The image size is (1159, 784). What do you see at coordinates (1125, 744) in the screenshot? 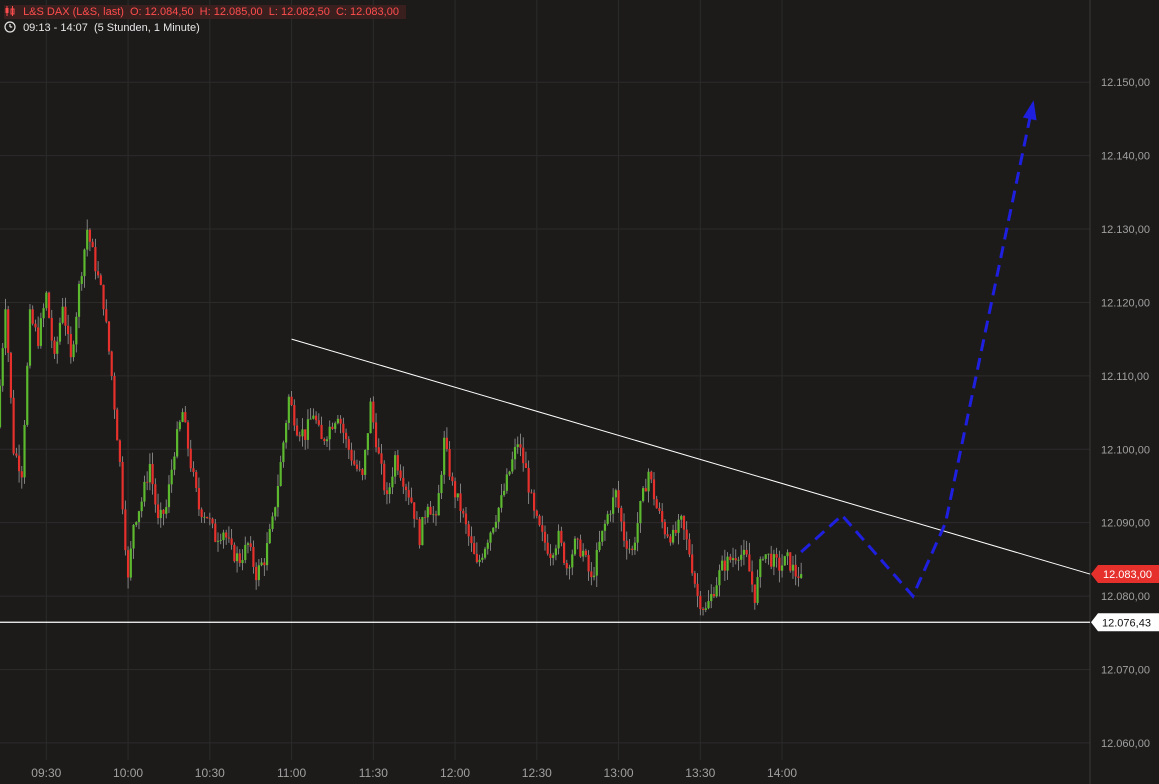
I see `y-tick-label: 12.060,00` at bounding box center [1125, 744].